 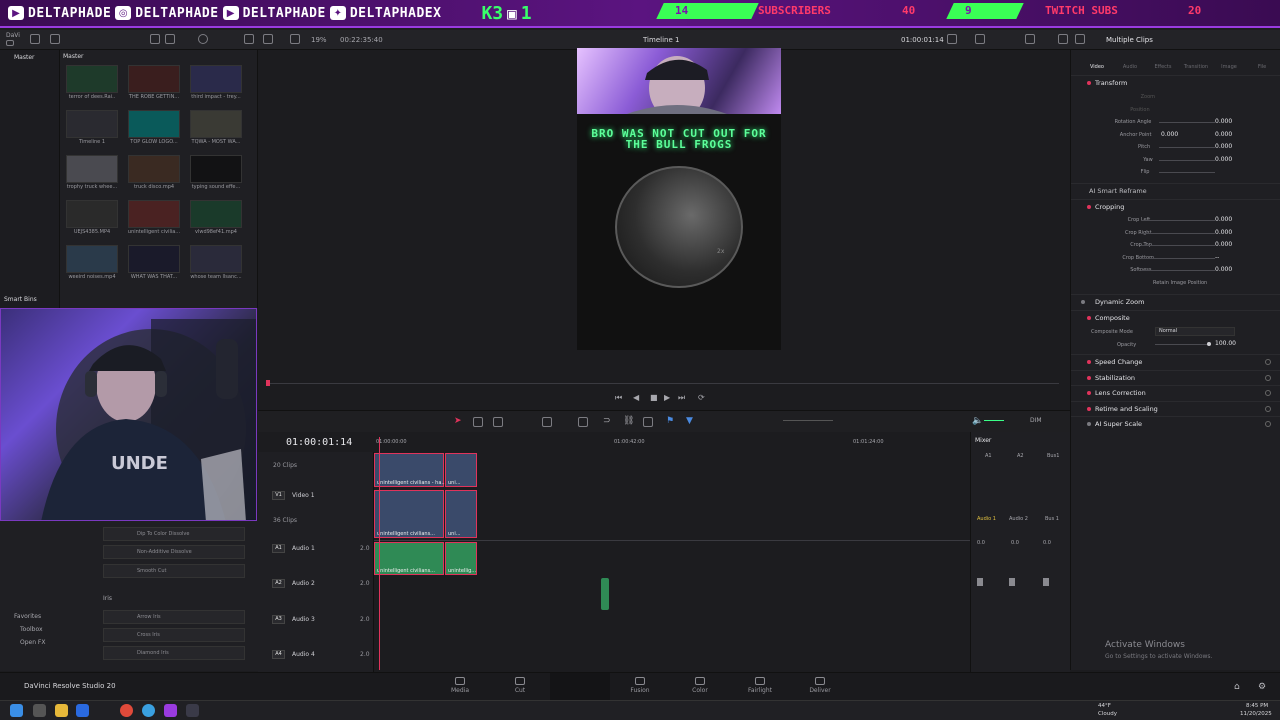 I want to click on playhead, so click(x=379, y=553).